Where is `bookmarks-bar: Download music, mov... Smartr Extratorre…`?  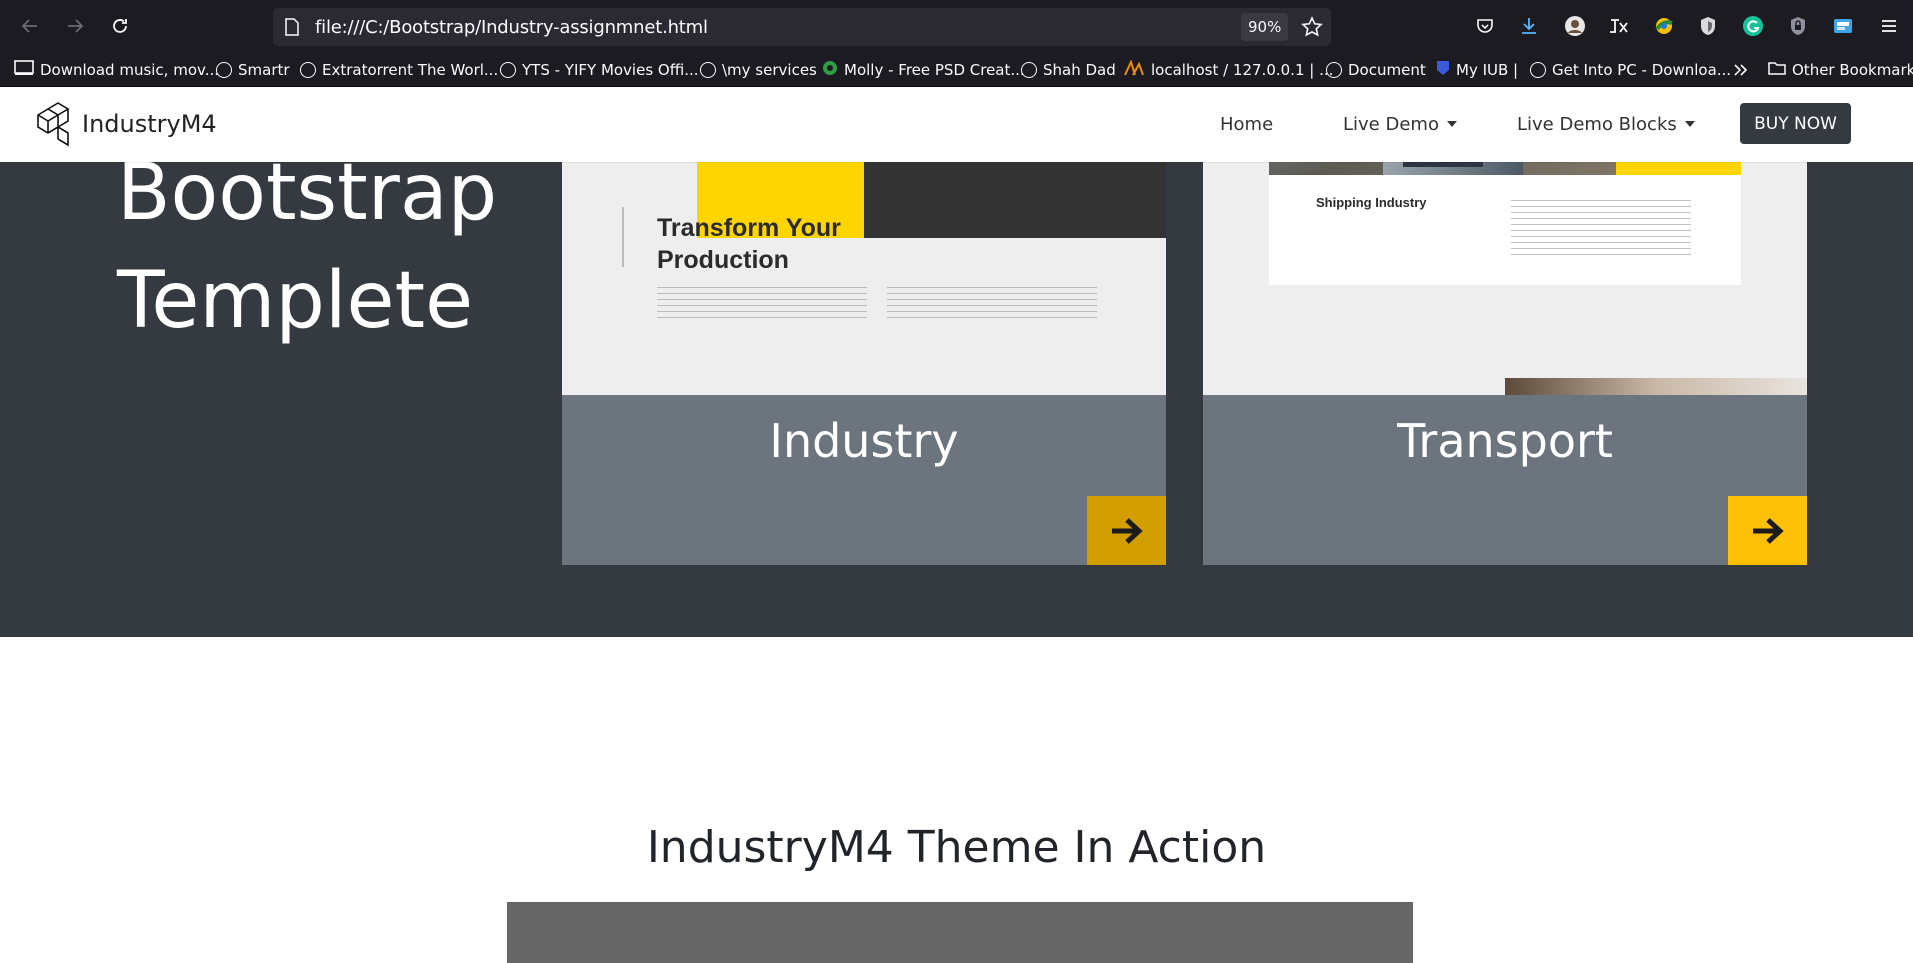
bookmarks-bar: Download music, mov... Smartr Extratorre… is located at coordinates (956, 69).